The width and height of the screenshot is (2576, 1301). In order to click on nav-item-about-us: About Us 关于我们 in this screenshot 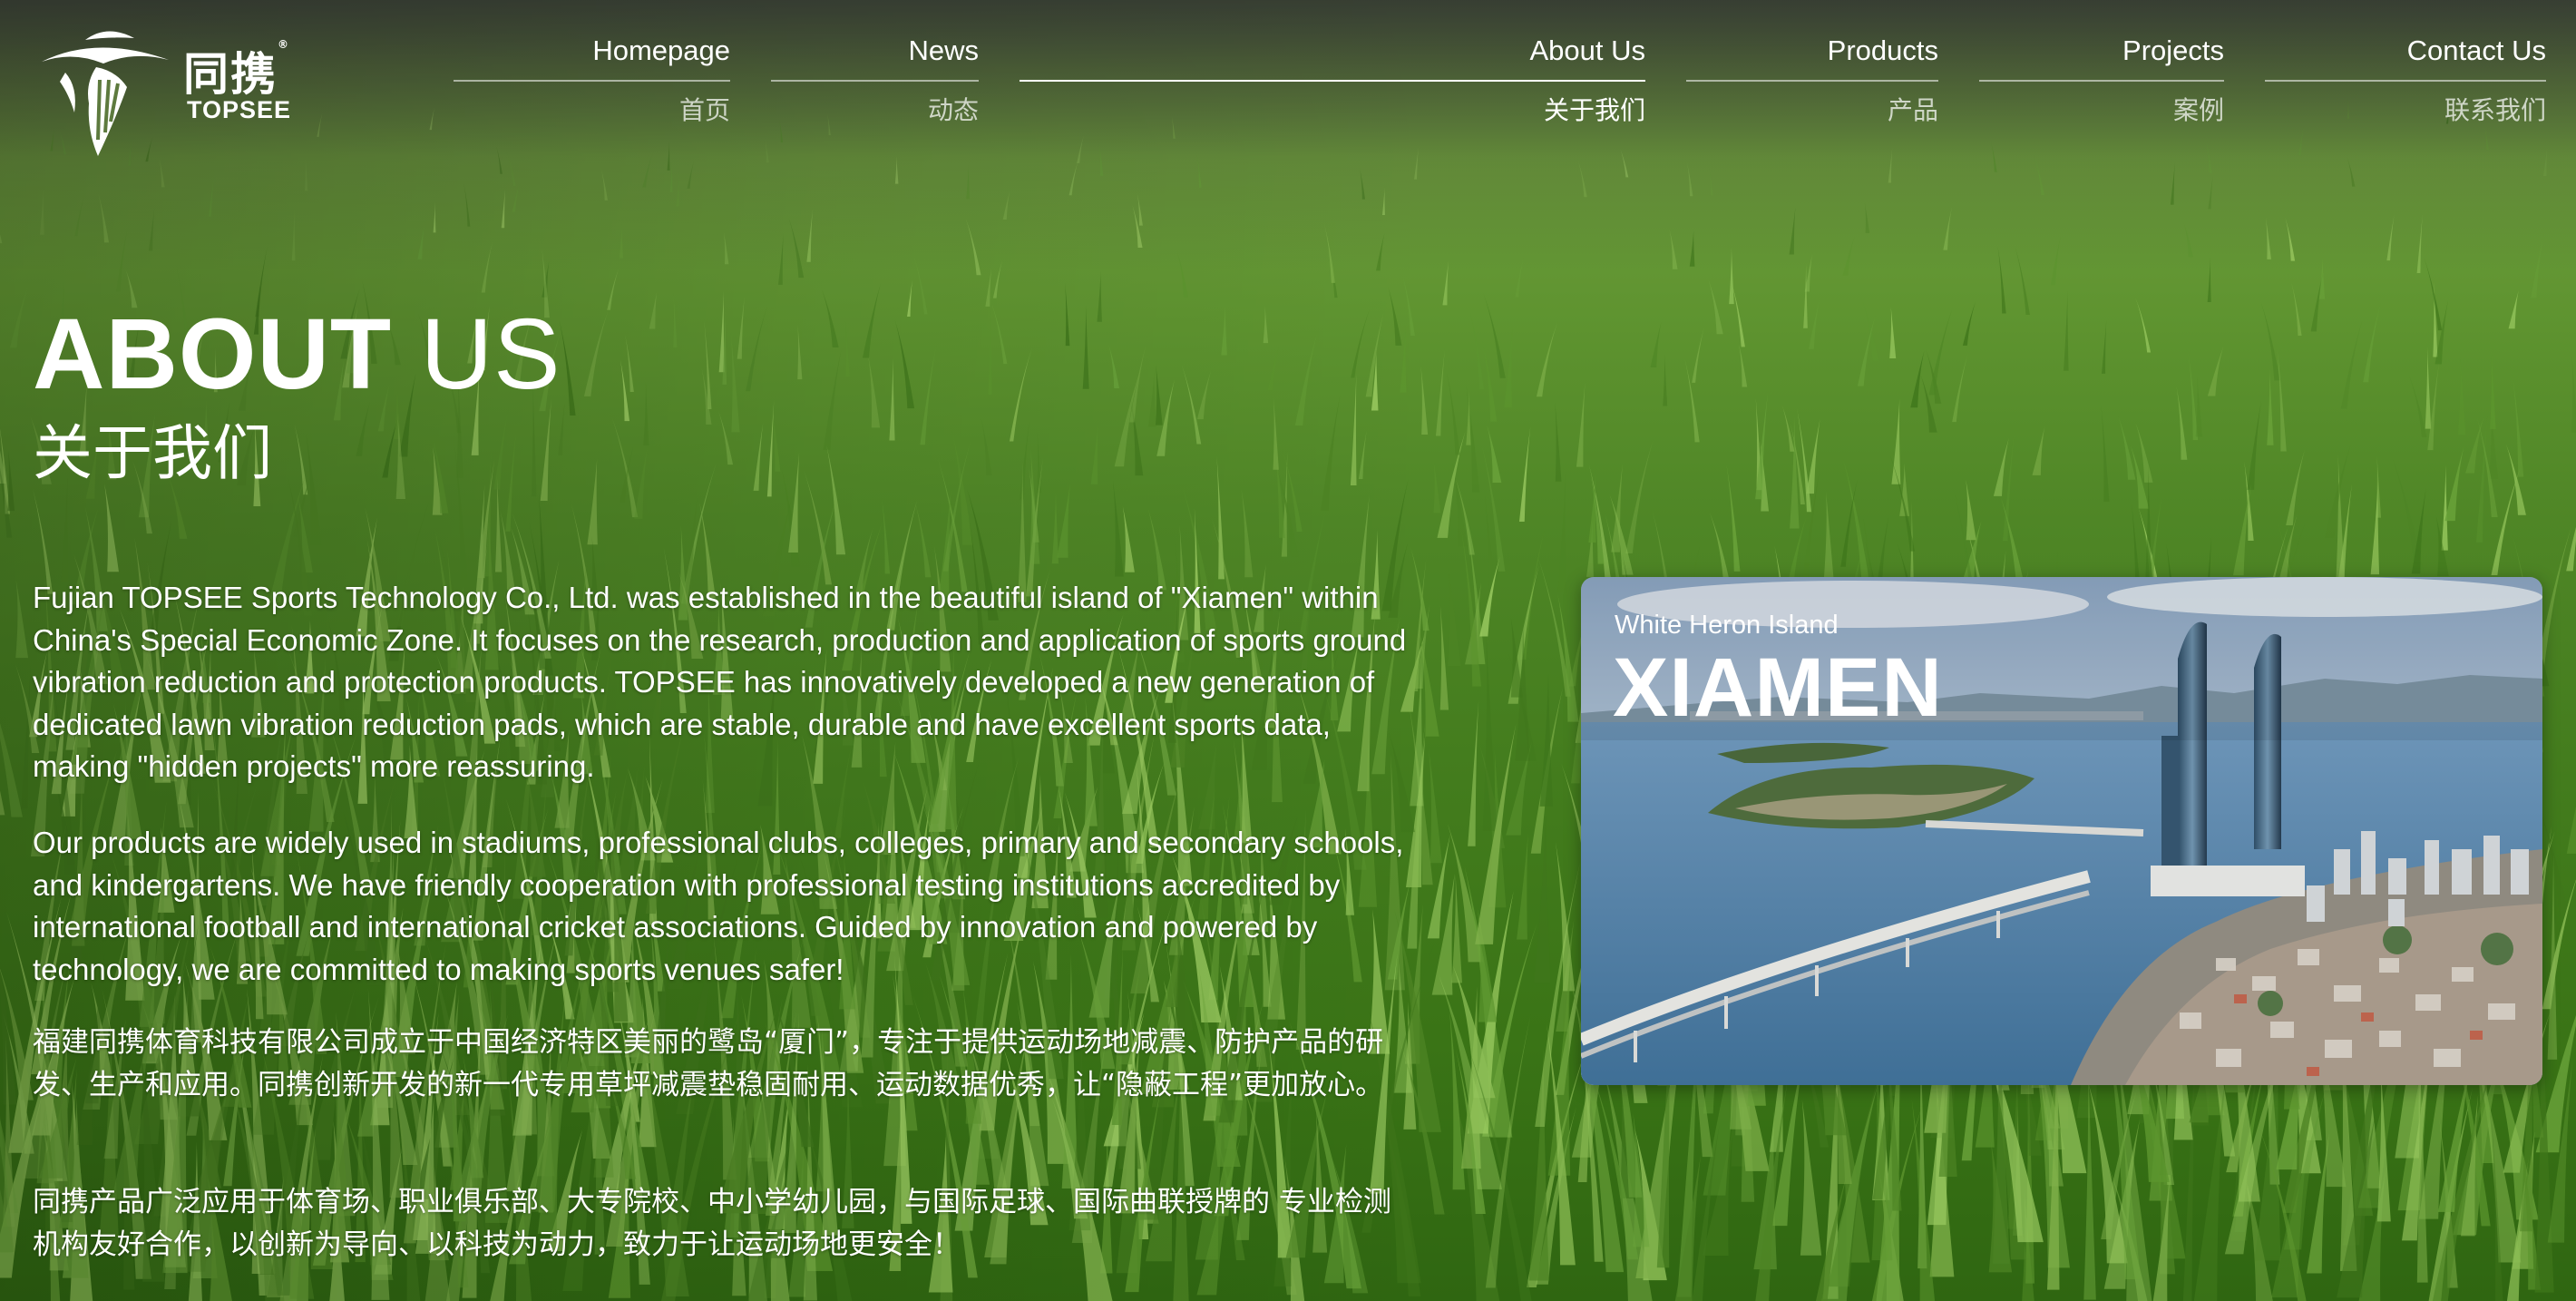, I will do `click(1332, 79)`.